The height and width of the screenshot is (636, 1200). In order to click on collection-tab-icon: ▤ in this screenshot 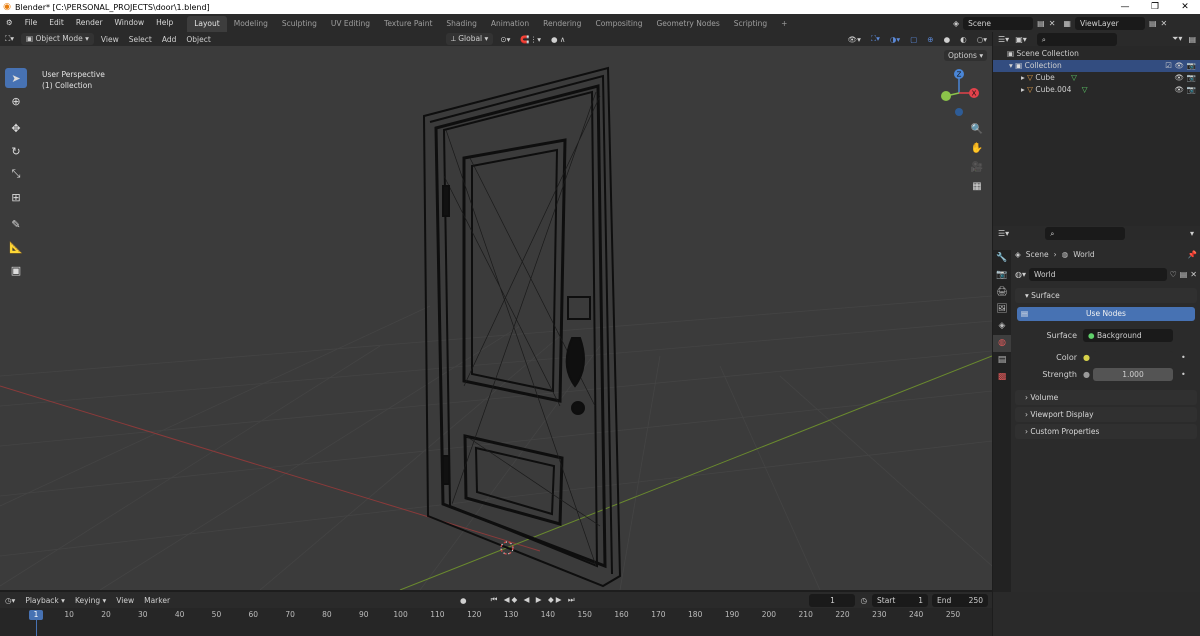, I will do `click(1002, 360)`.